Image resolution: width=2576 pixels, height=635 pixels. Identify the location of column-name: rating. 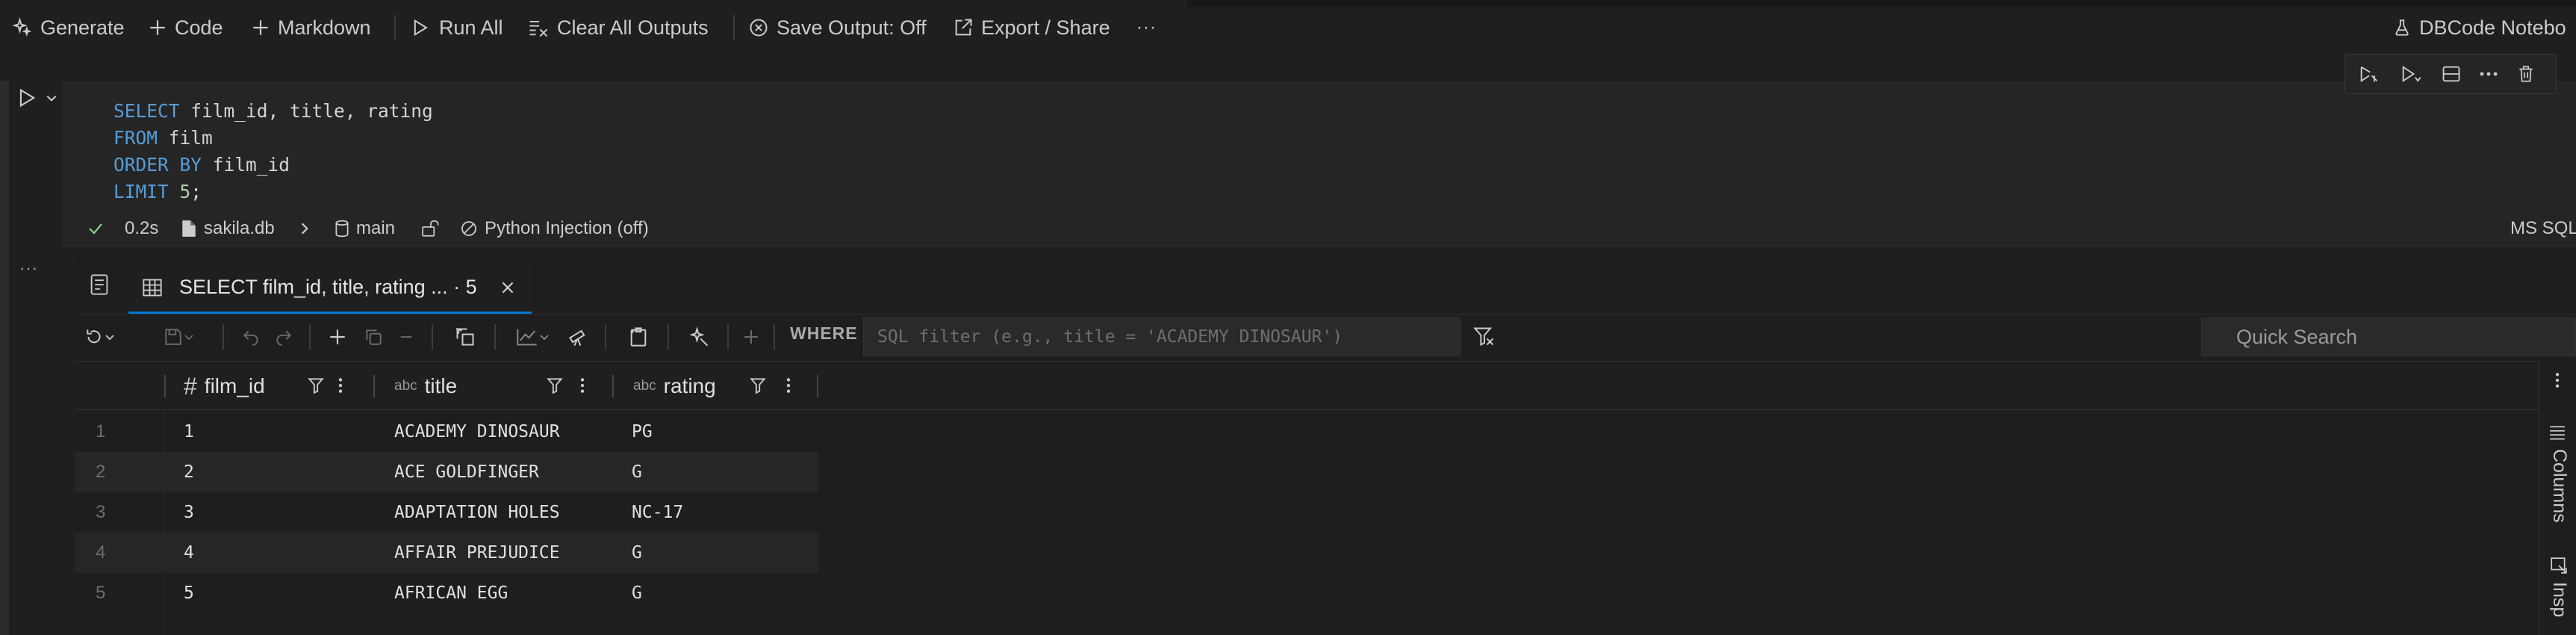
(689, 385).